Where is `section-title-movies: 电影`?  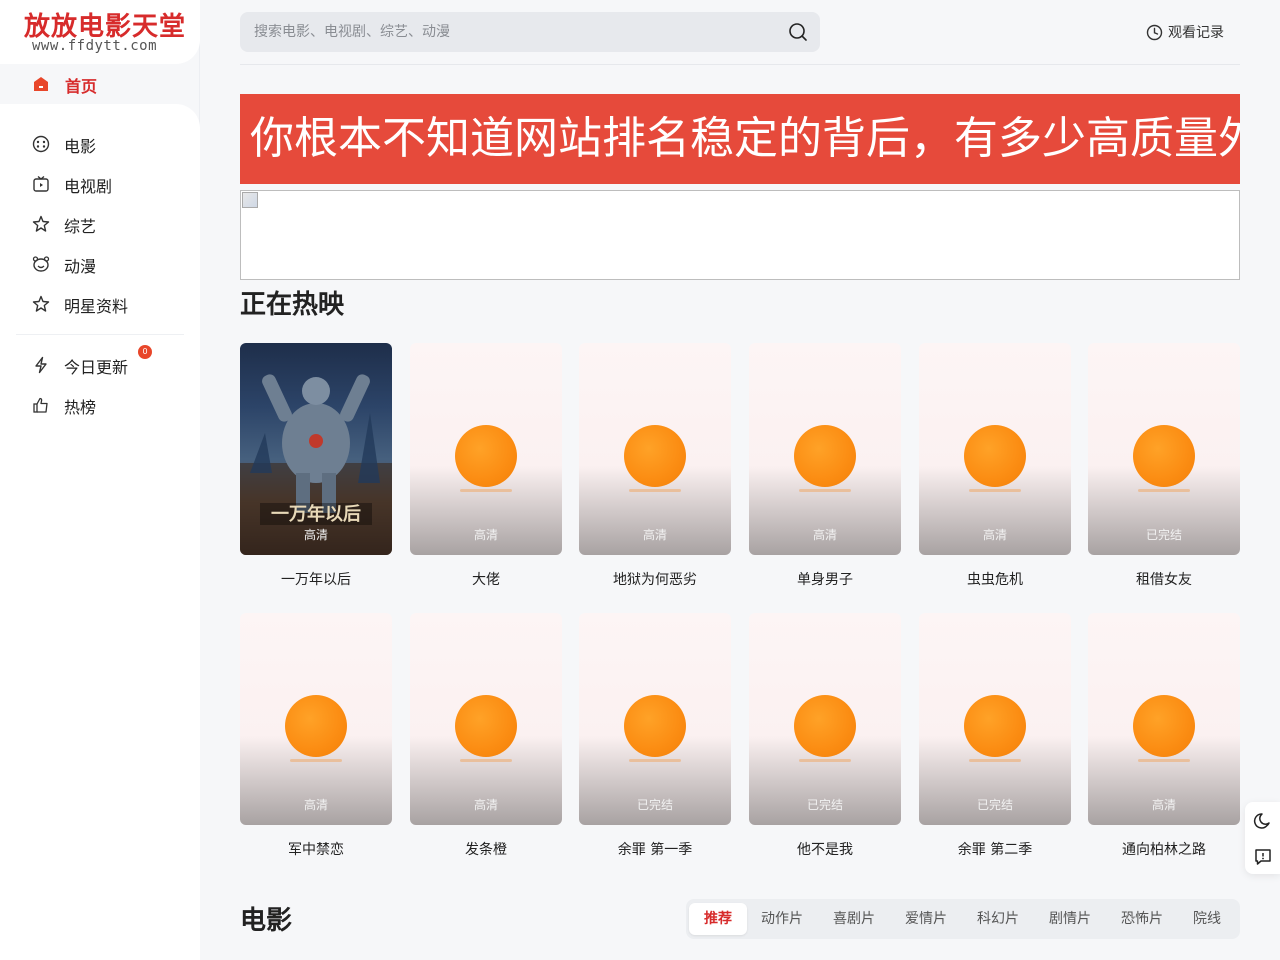
section-title-movies: 电影 is located at coordinates (266, 921).